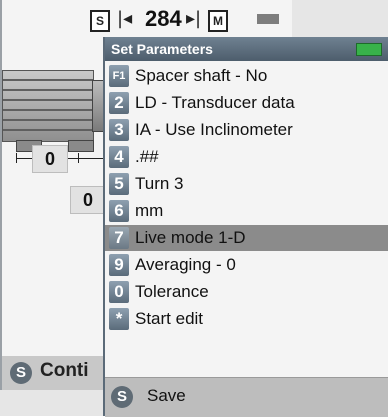  Describe the element at coordinates (246, 157) in the screenshot. I see `menu-item-decimals: 4 .##` at that location.